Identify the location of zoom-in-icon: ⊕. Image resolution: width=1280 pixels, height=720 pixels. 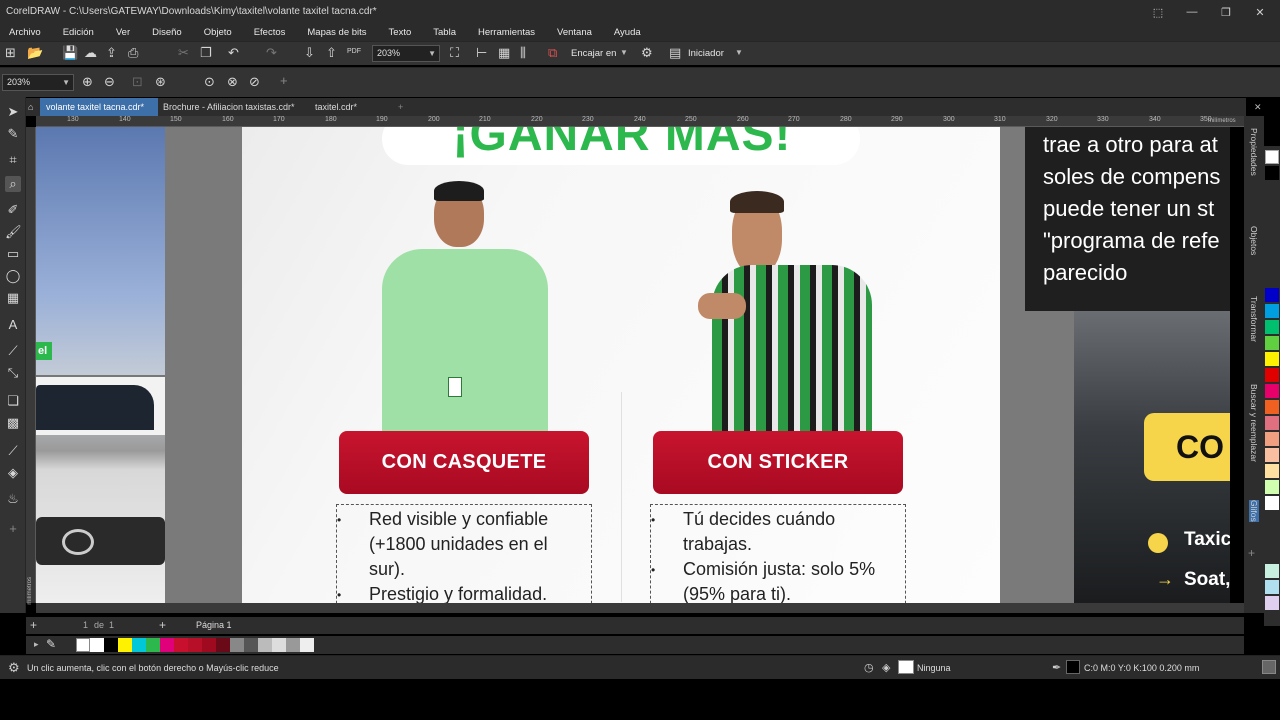
(87, 82).